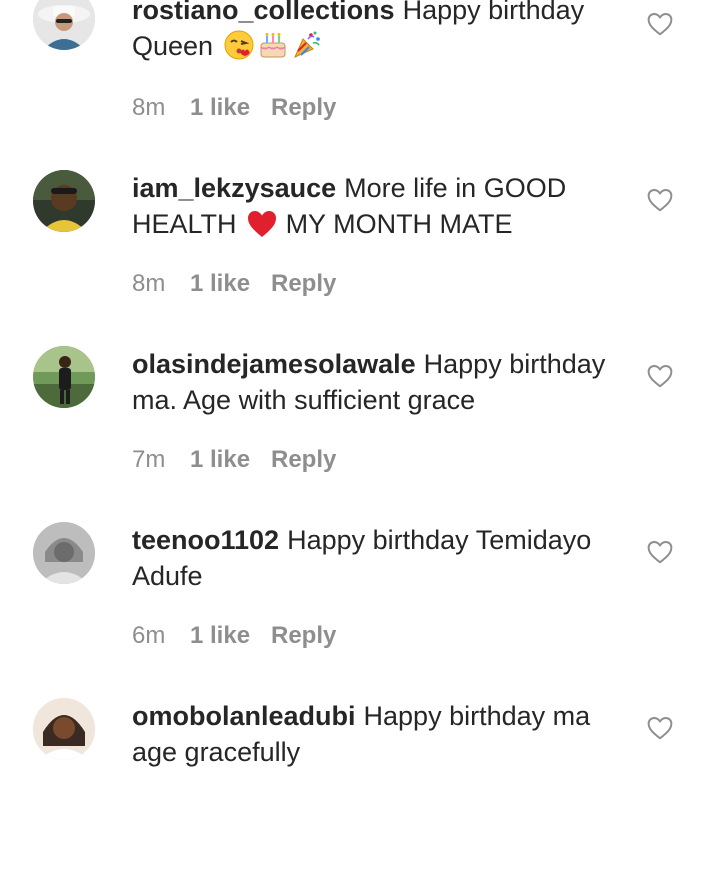 Image resolution: width=720 pixels, height=872 pixels. Describe the element at coordinates (372, 35) in the screenshot. I see `comment-text: rostiano_collections Happy birthday Queen` at that location.